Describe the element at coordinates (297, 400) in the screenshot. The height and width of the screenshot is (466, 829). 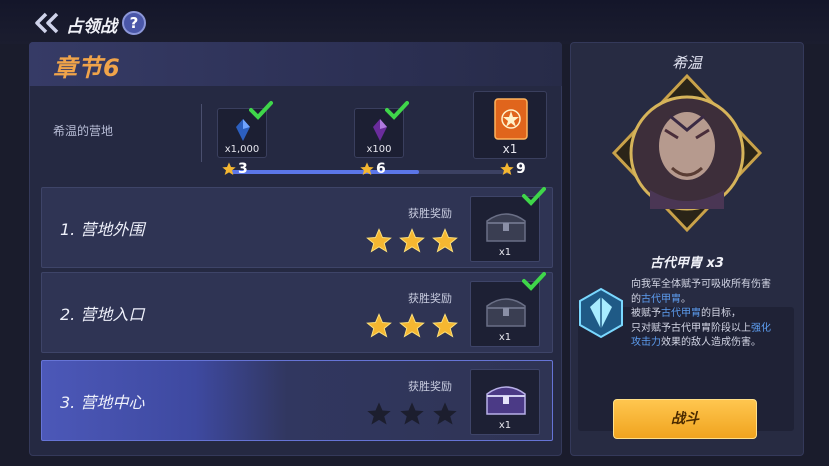
I see `stage-row-3: 3. 营地中心 获胜奖励 x1` at that location.